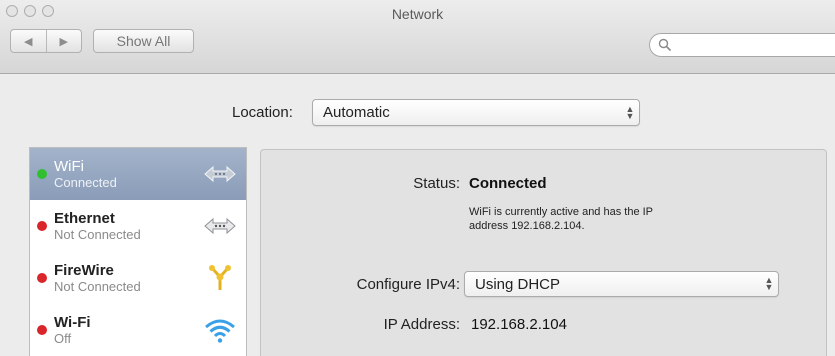  I want to click on wifi-arrows-icon, so click(220, 174).